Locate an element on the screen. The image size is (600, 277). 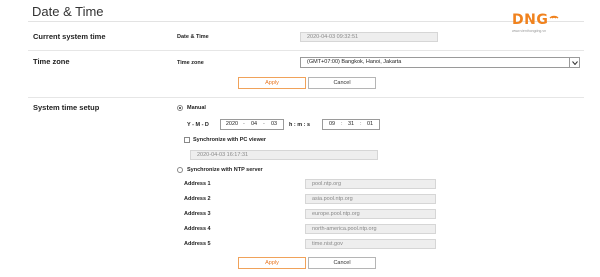
day-input: 03 is located at coordinates (274, 124).